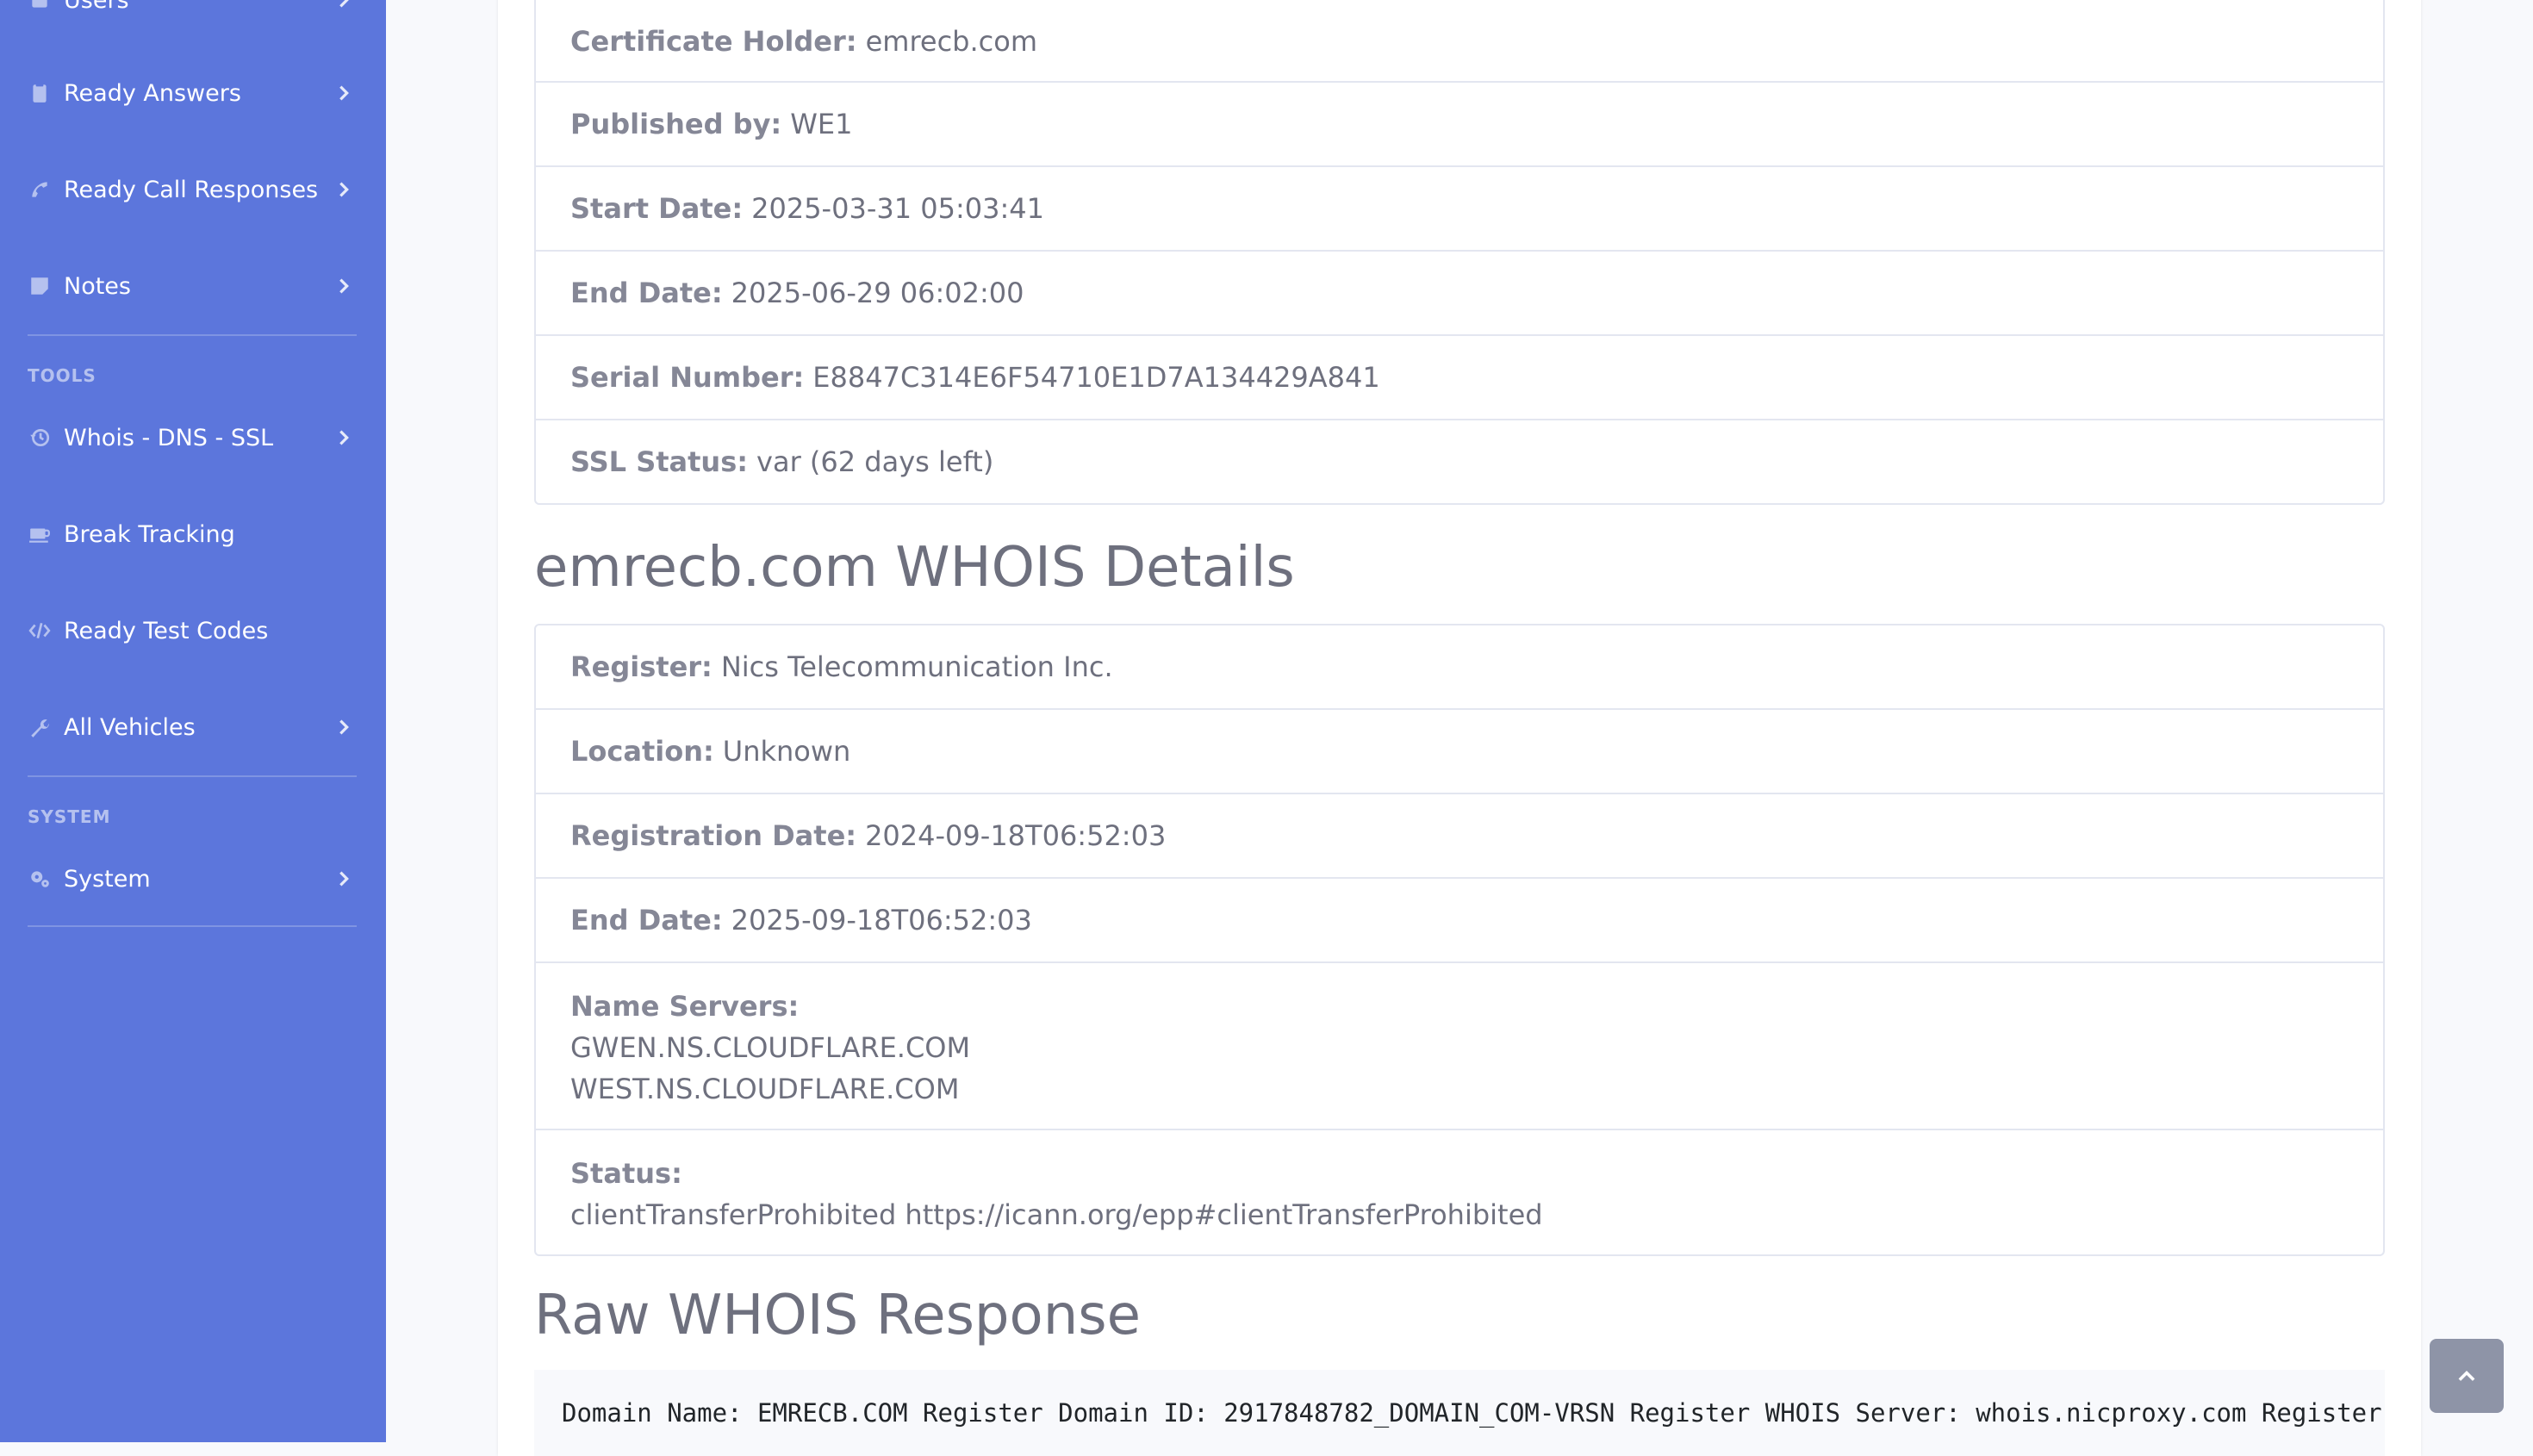 This screenshot has height=1456, width=2533. I want to click on code-icon, so click(40, 631).